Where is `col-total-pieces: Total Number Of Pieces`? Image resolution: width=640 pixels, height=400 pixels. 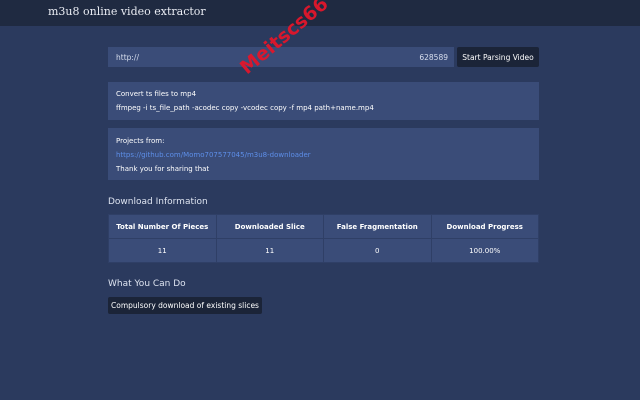 col-total-pieces: Total Number Of Pieces is located at coordinates (162, 226).